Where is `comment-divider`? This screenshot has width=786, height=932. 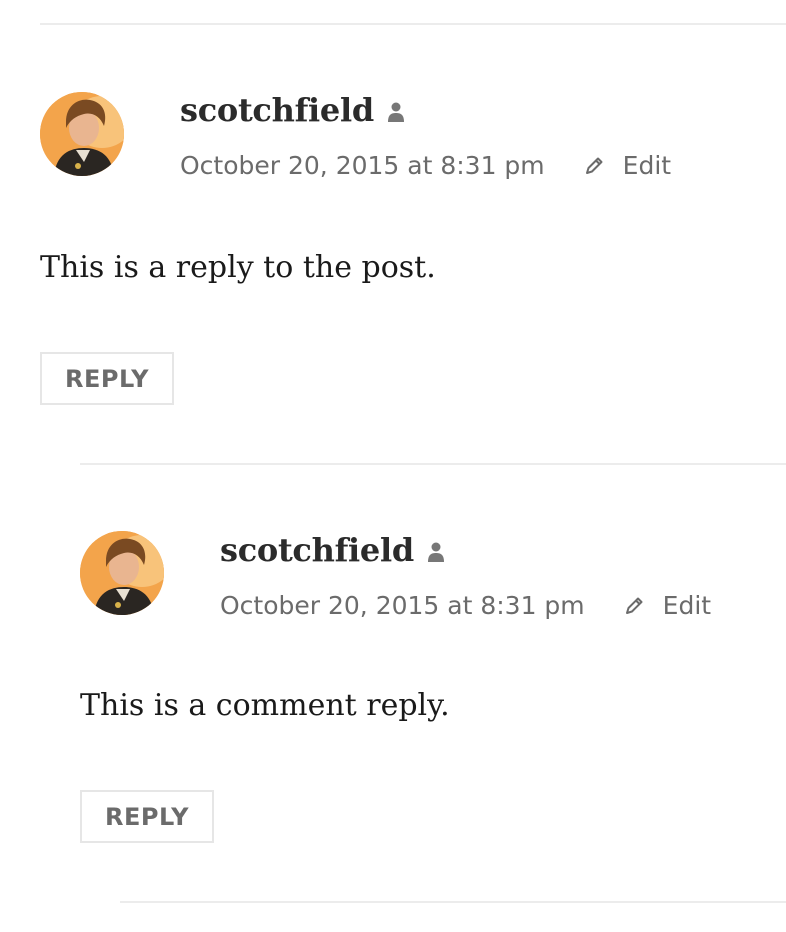
comment-divider is located at coordinates (453, 902).